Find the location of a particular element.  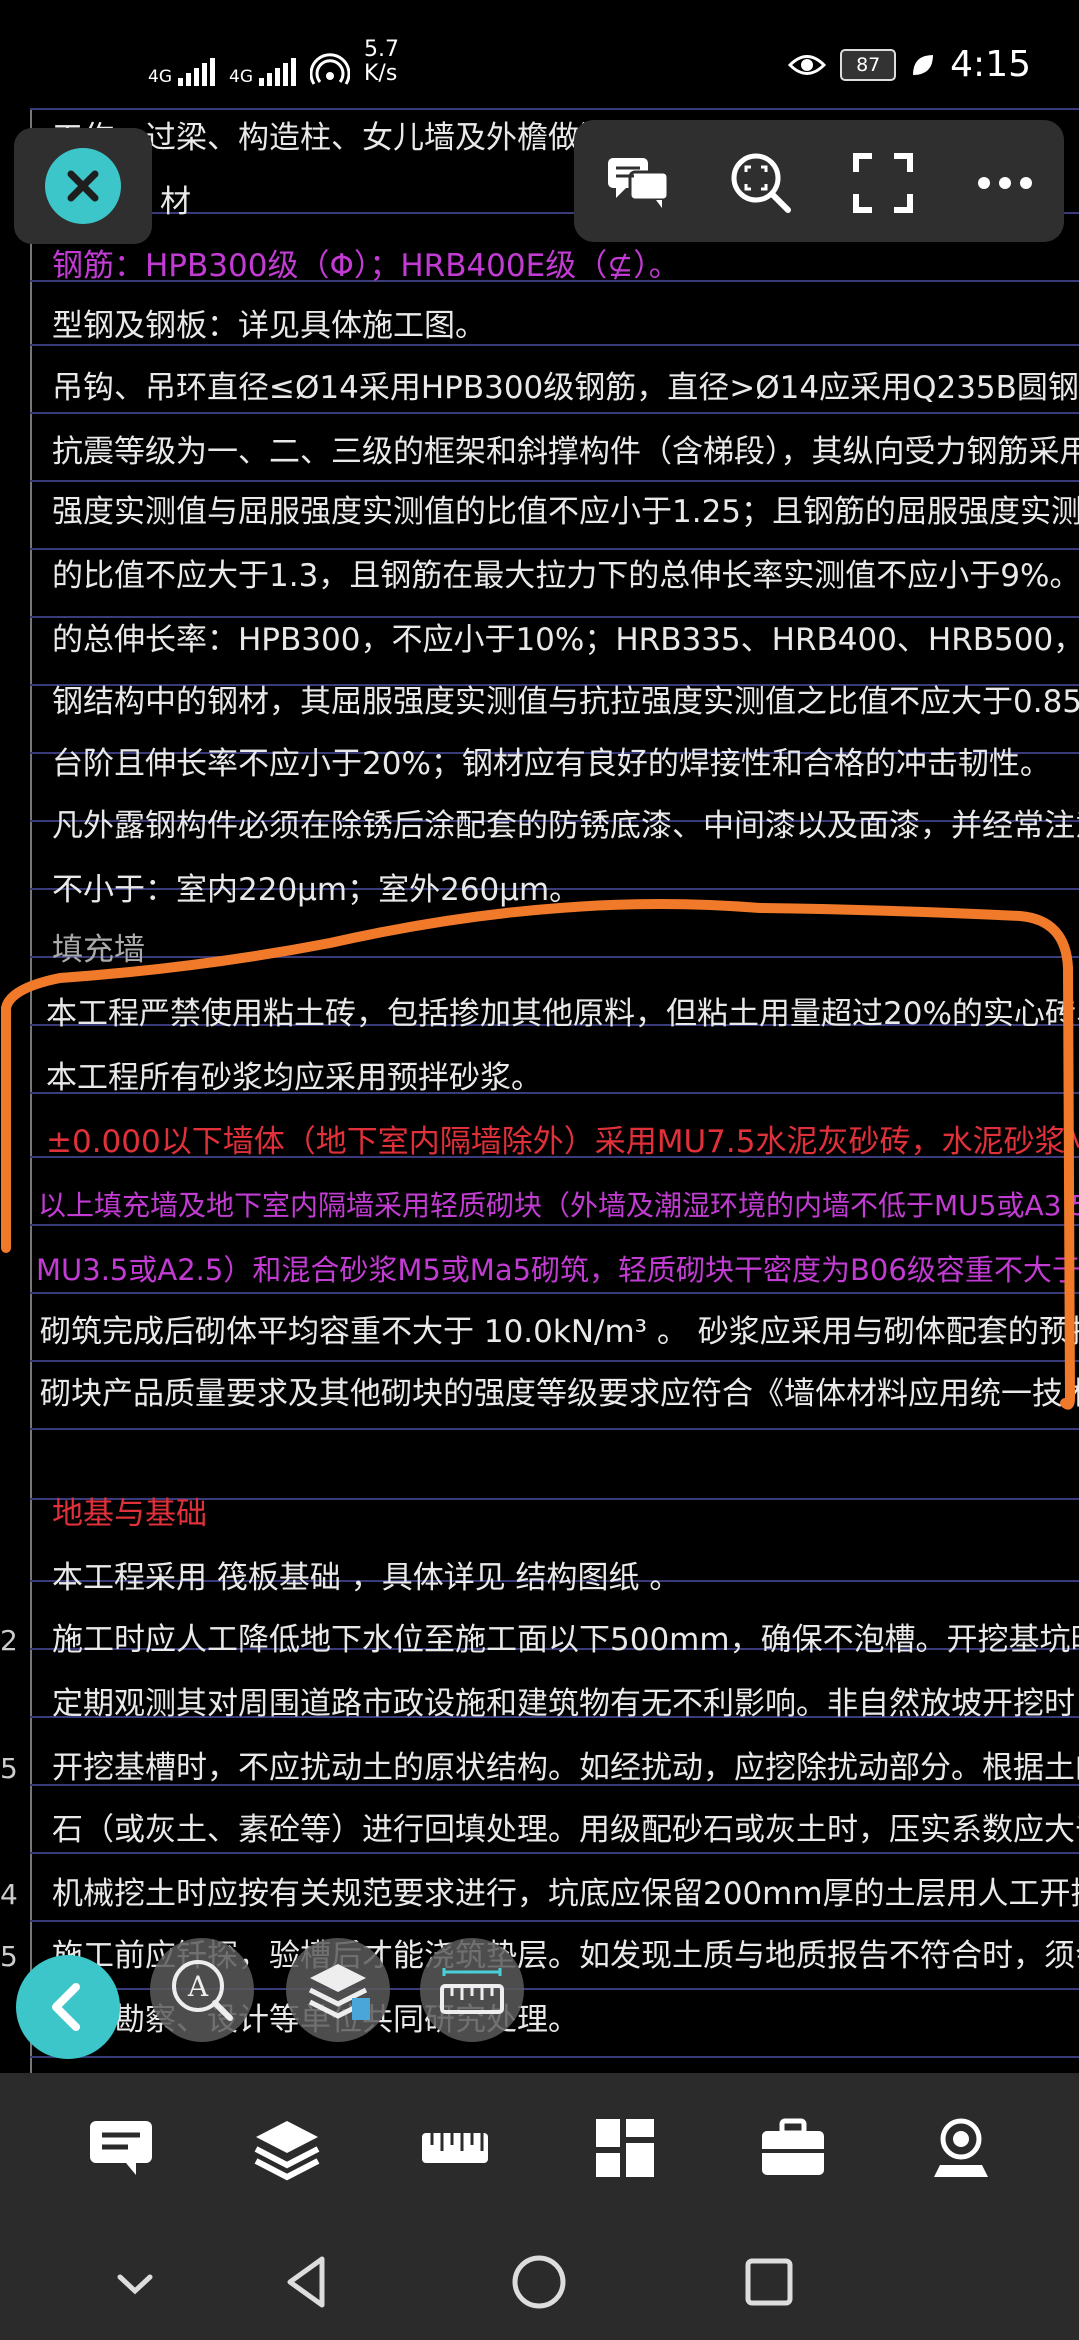

back-button is located at coordinates (68, 2007).